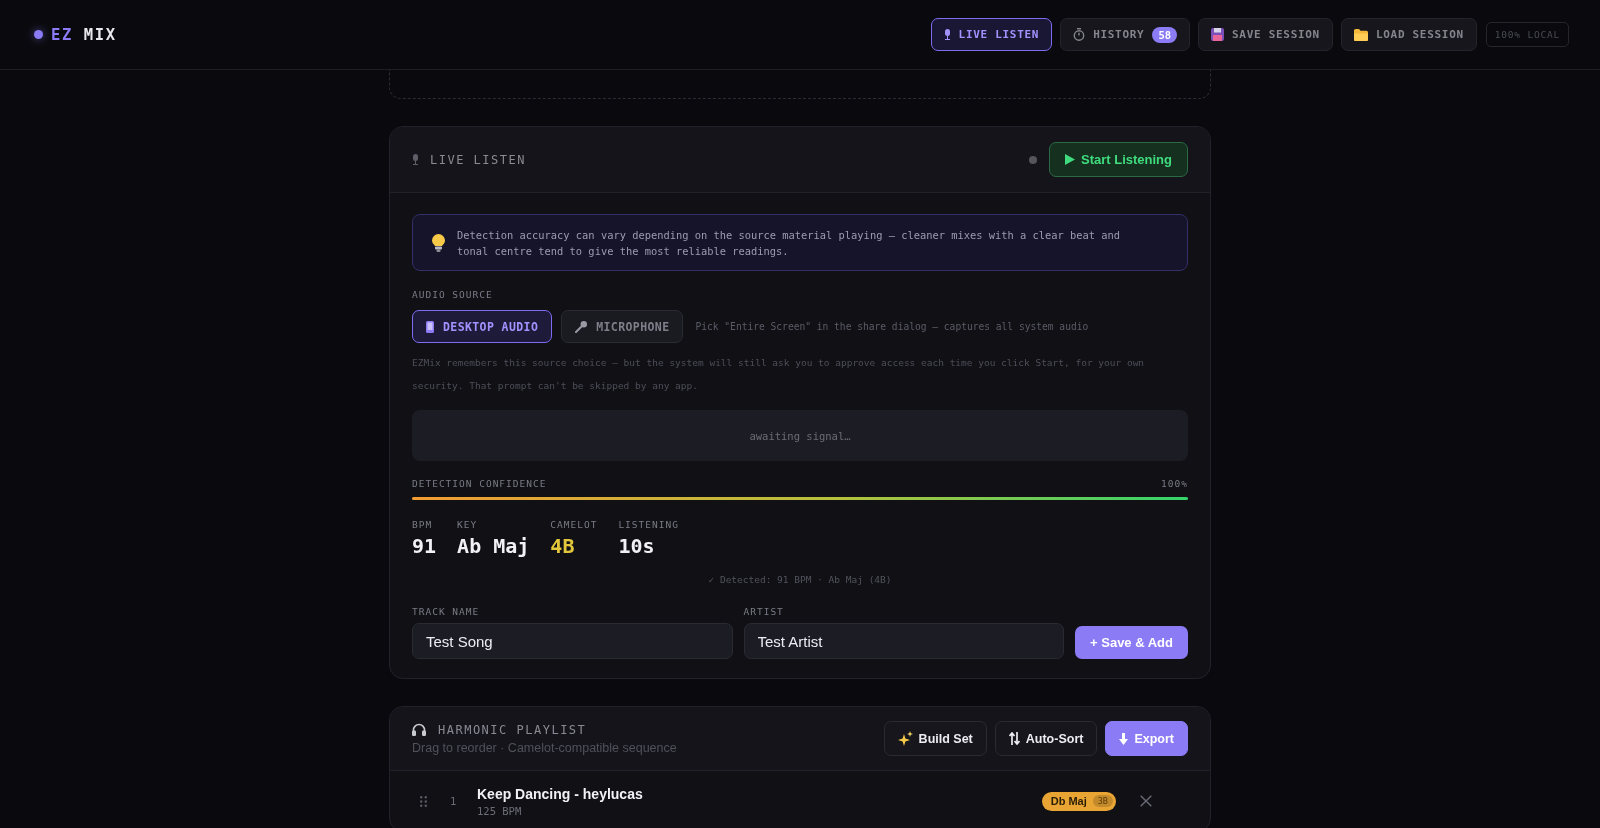  What do you see at coordinates (1102, 801) in the screenshot?
I see `camelot-tag: 3B` at bounding box center [1102, 801].